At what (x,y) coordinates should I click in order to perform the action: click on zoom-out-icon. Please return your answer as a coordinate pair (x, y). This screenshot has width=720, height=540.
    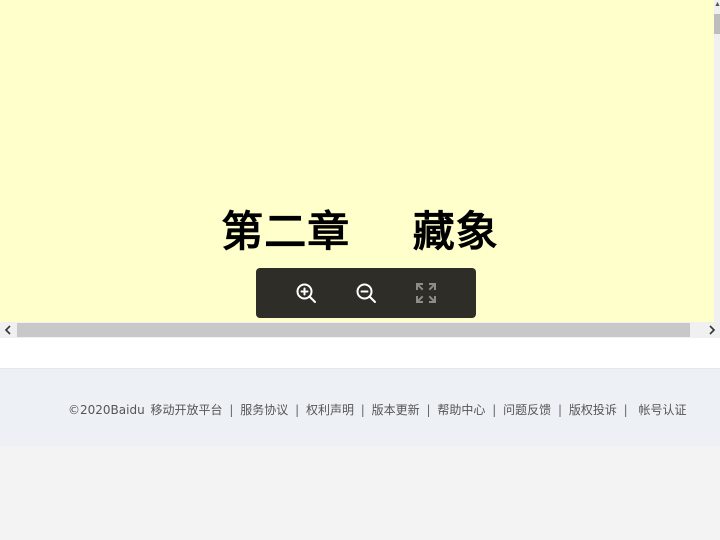
    Looking at the image, I should click on (366, 293).